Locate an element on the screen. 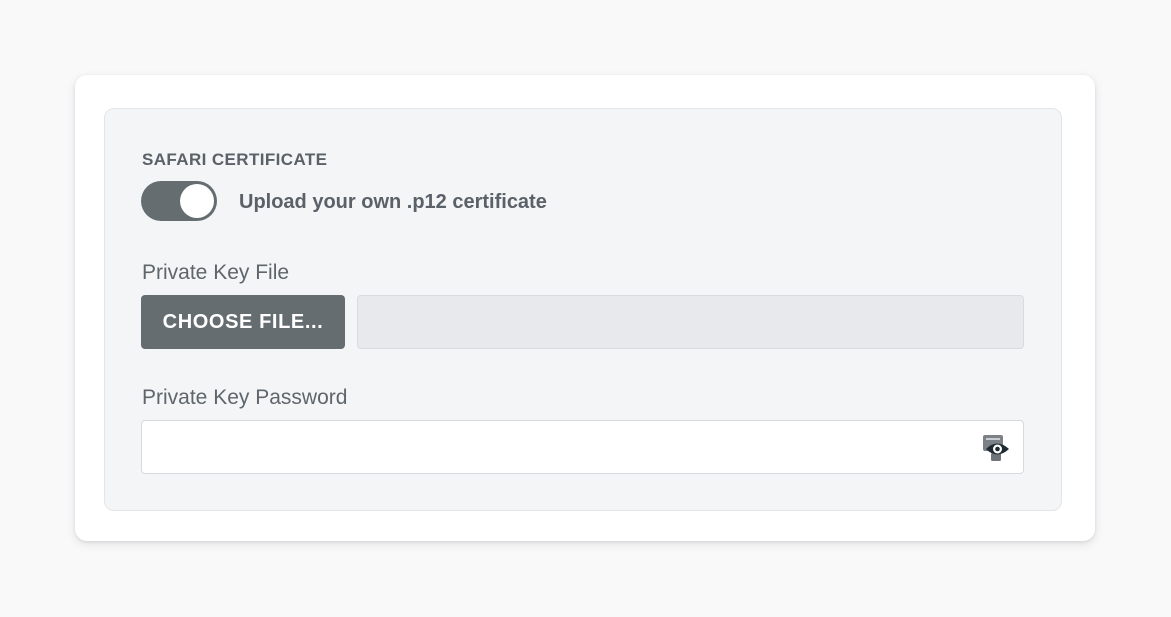 The height and width of the screenshot is (617, 1171). upload-certificate-toggle is located at coordinates (179, 201).